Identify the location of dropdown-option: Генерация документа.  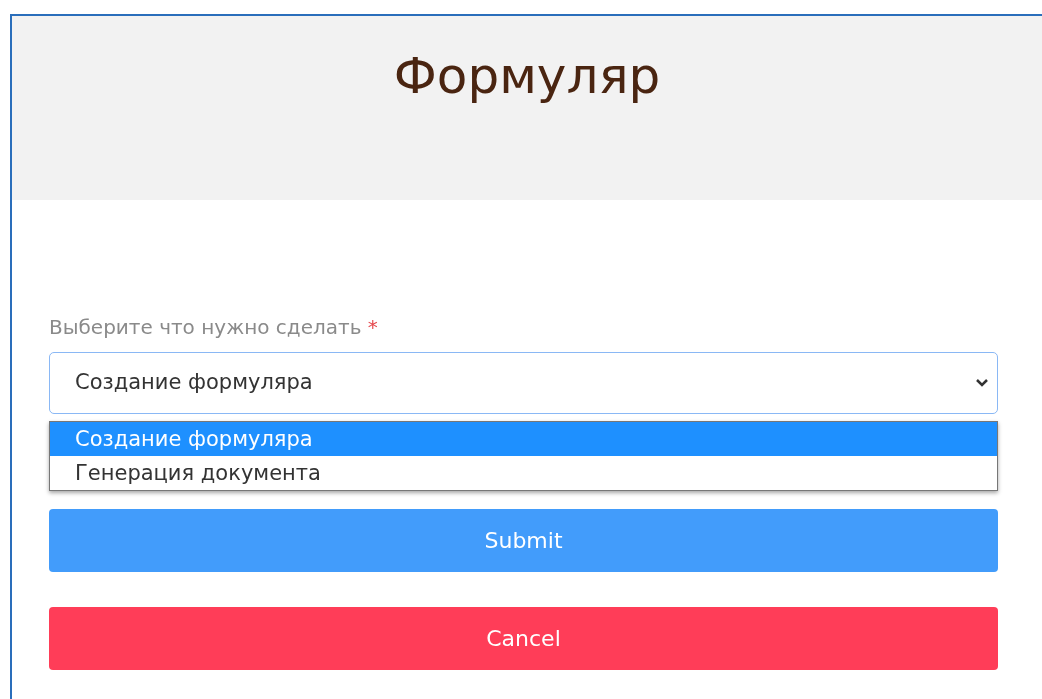
(523, 473).